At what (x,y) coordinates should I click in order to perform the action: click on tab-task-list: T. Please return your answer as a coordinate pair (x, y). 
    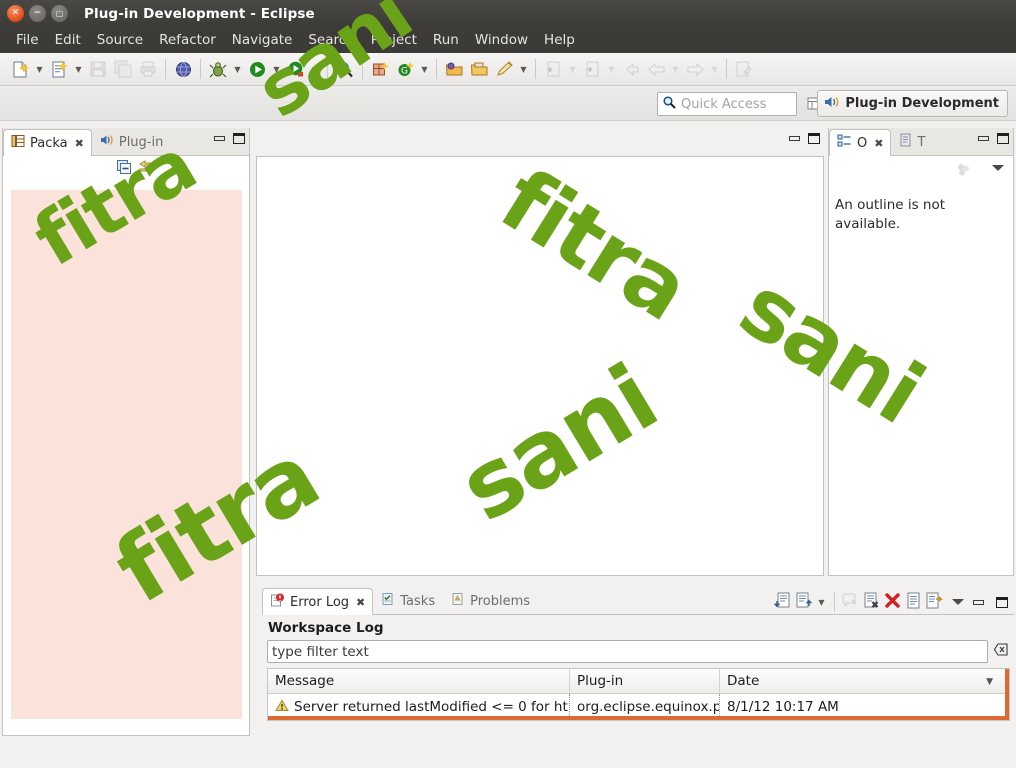
    Looking at the image, I should click on (912, 141).